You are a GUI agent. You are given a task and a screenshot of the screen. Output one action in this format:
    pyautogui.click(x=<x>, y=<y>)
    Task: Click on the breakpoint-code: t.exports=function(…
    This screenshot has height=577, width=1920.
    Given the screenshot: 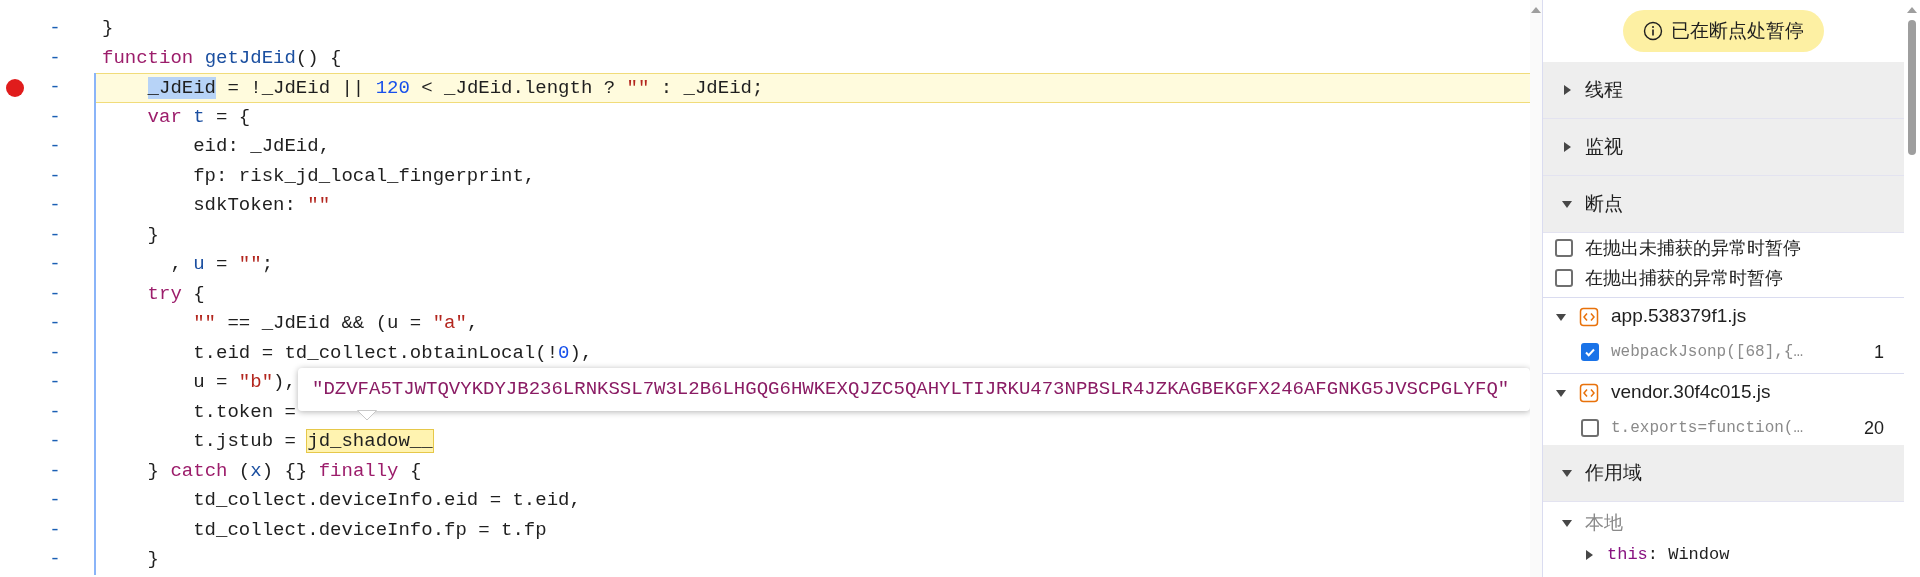 What is the action you would take?
    pyautogui.click(x=1708, y=428)
    